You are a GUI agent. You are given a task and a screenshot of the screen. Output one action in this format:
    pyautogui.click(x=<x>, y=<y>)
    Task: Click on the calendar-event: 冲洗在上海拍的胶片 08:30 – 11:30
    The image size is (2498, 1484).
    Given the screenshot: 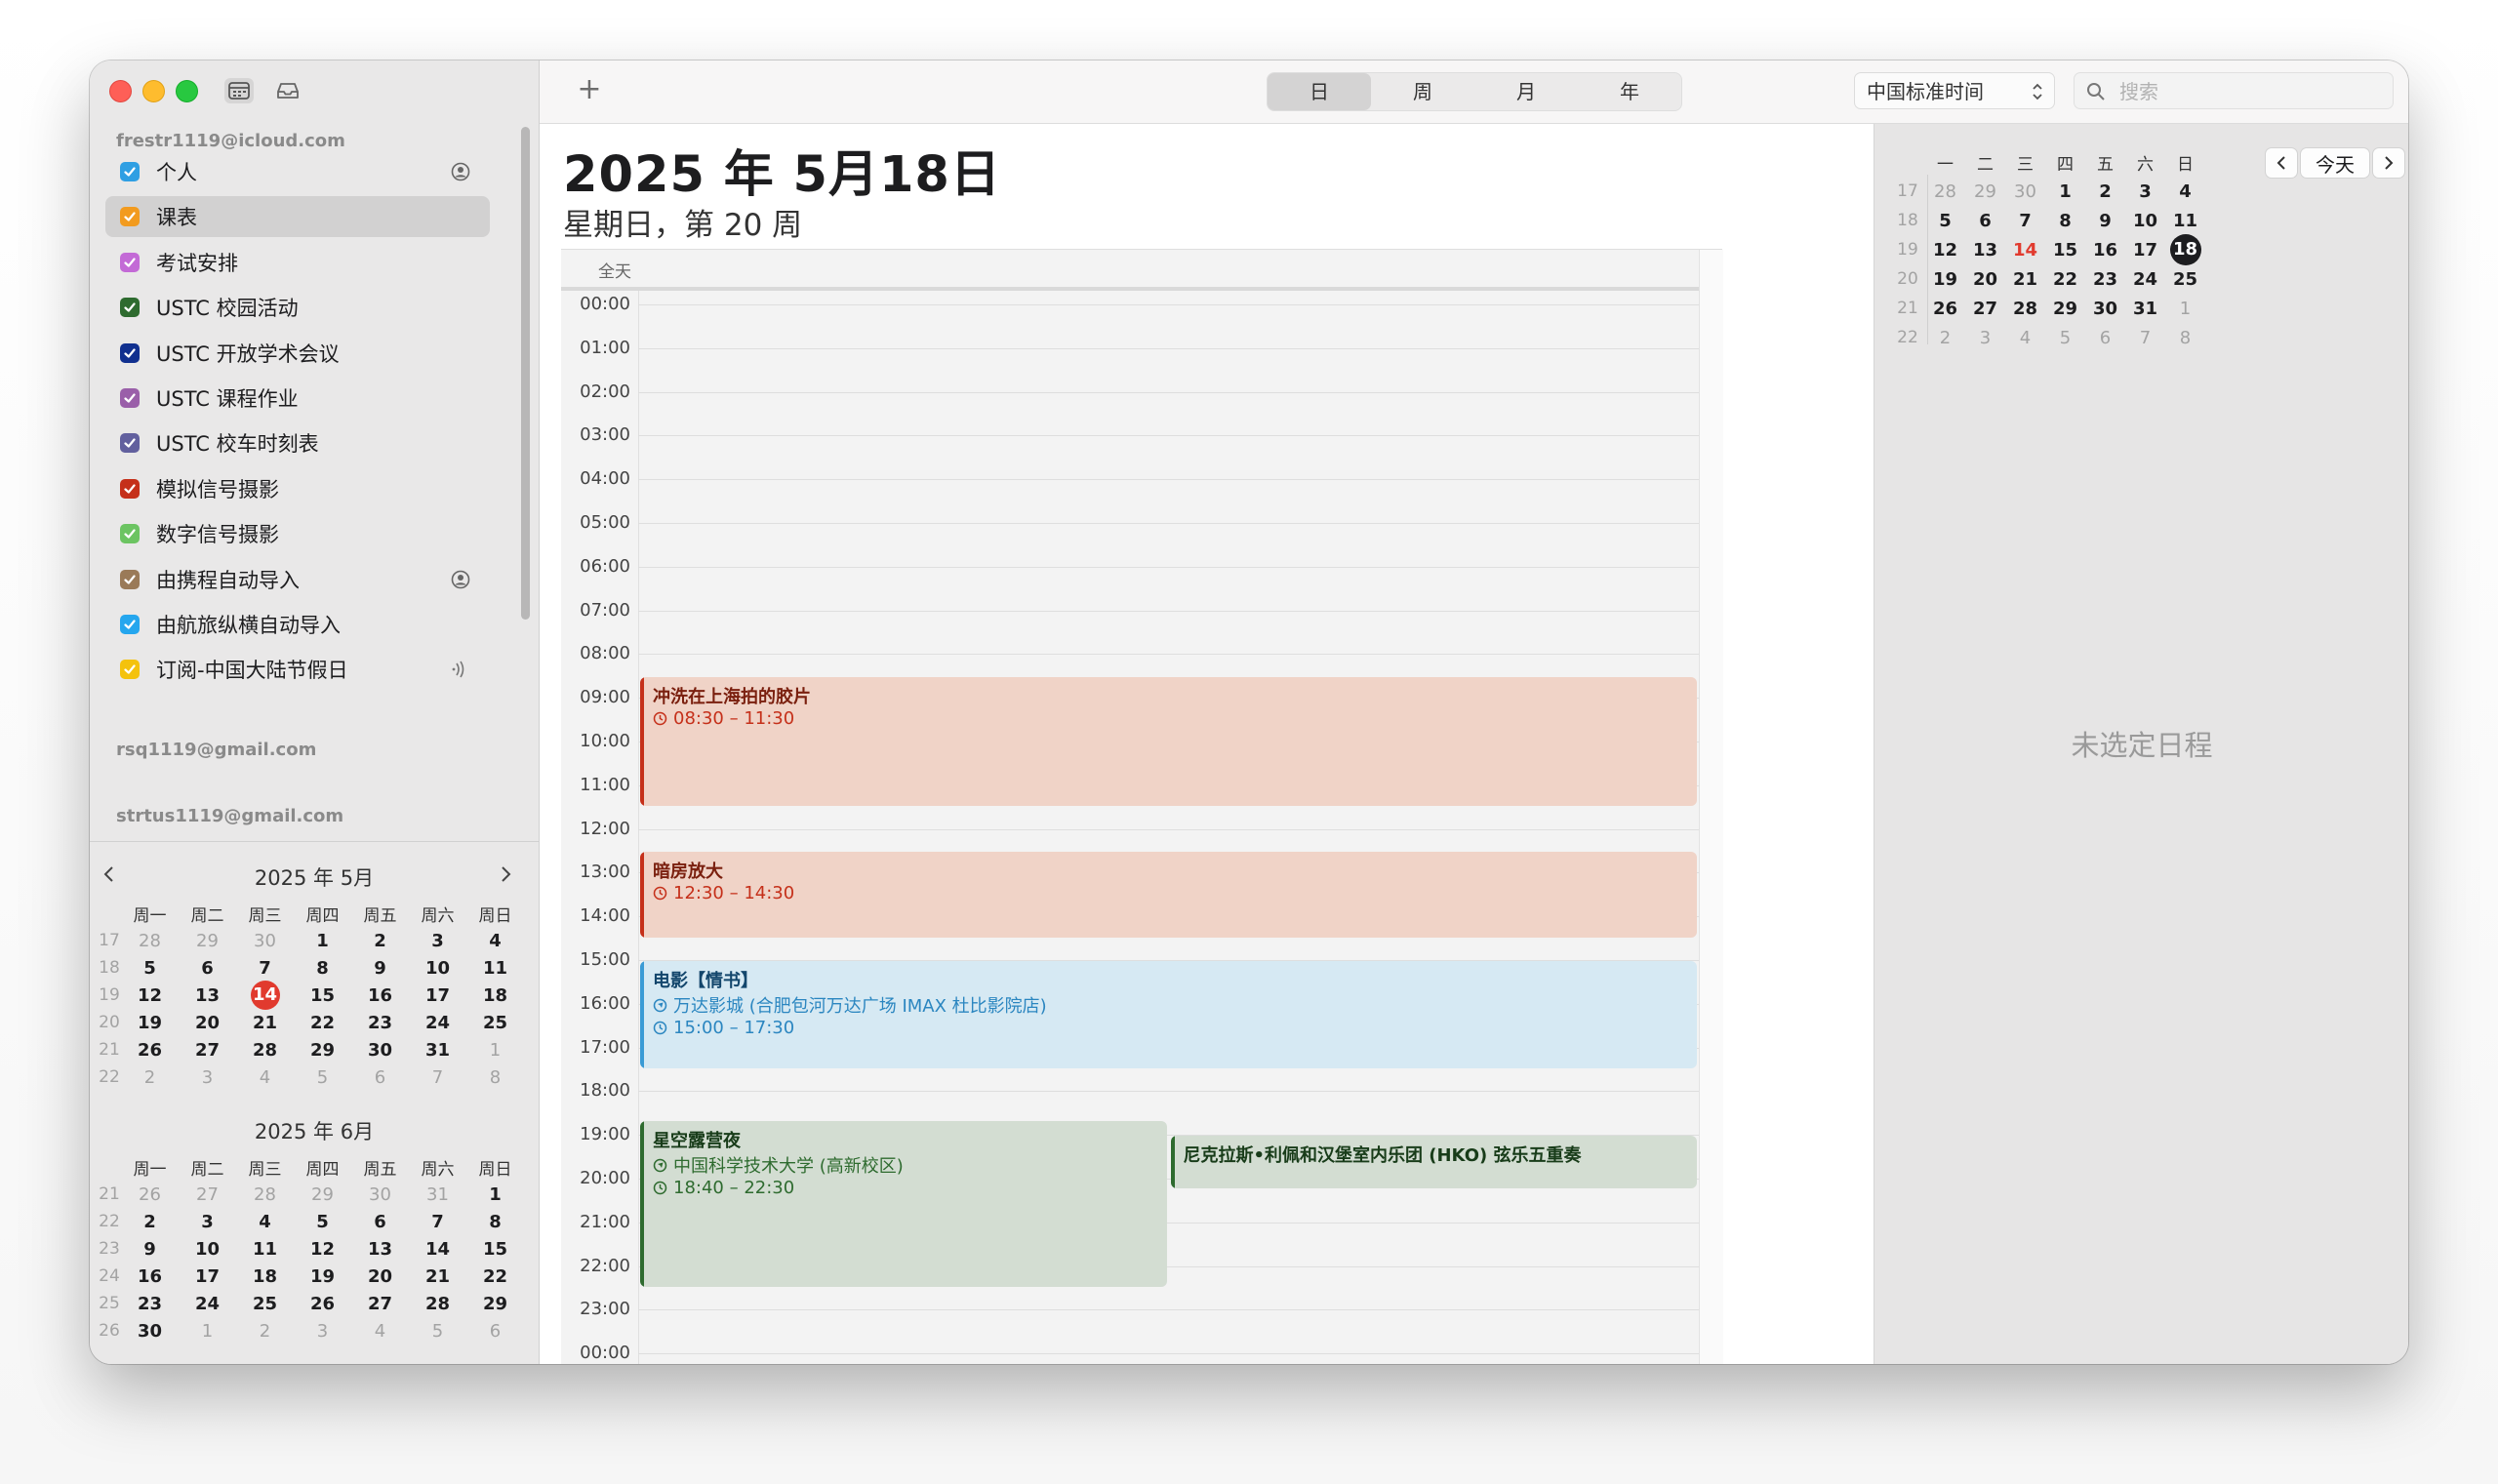 What is the action you would take?
    pyautogui.click(x=1168, y=741)
    